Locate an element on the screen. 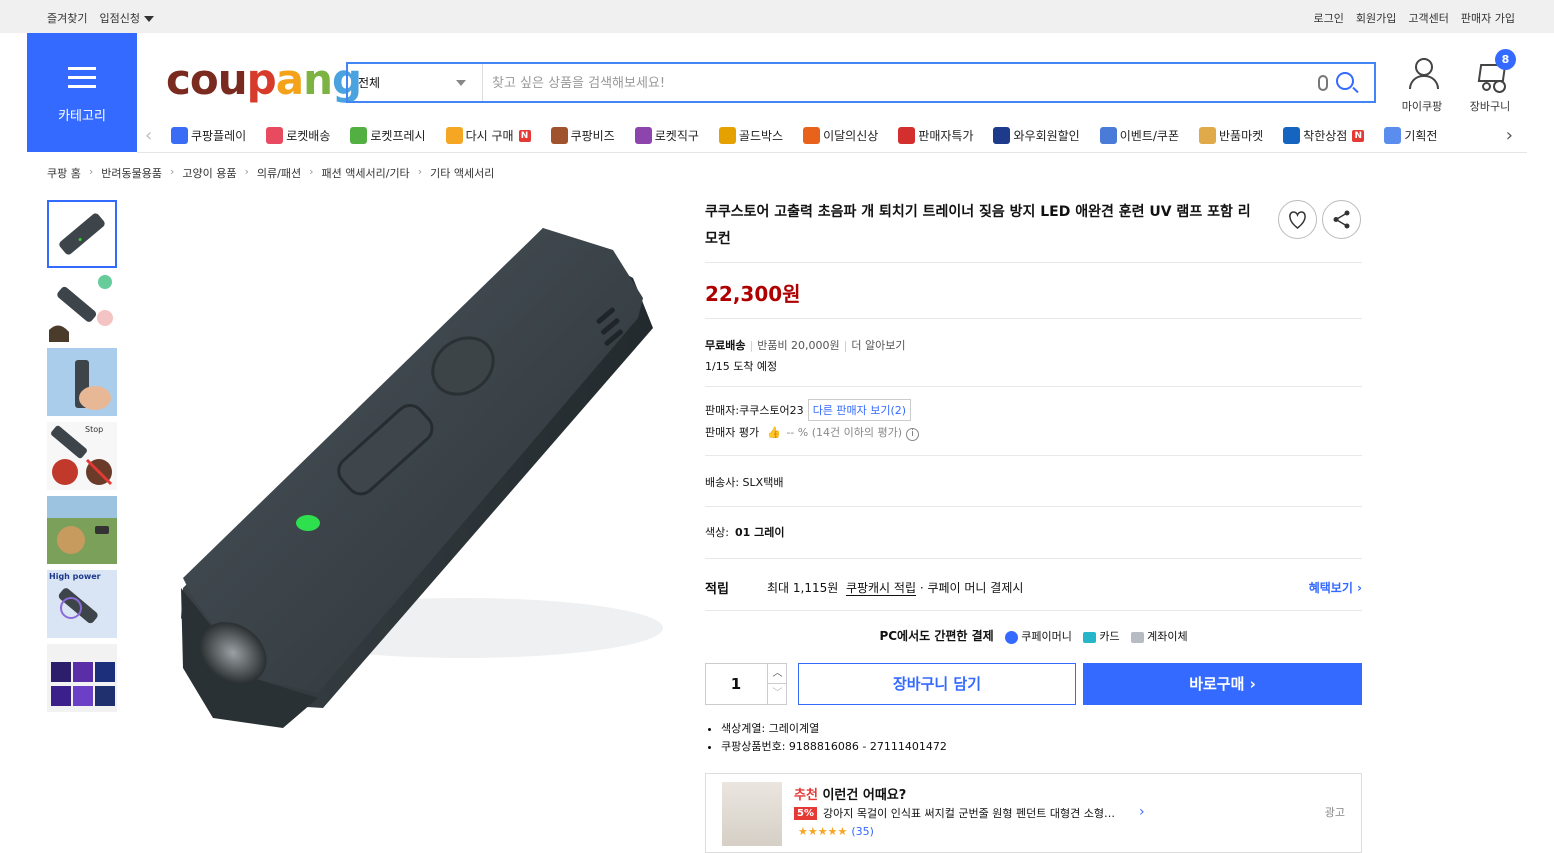 This screenshot has width=1554, height=853. nav-item: 기획전 is located at coordinates (1410, 135).